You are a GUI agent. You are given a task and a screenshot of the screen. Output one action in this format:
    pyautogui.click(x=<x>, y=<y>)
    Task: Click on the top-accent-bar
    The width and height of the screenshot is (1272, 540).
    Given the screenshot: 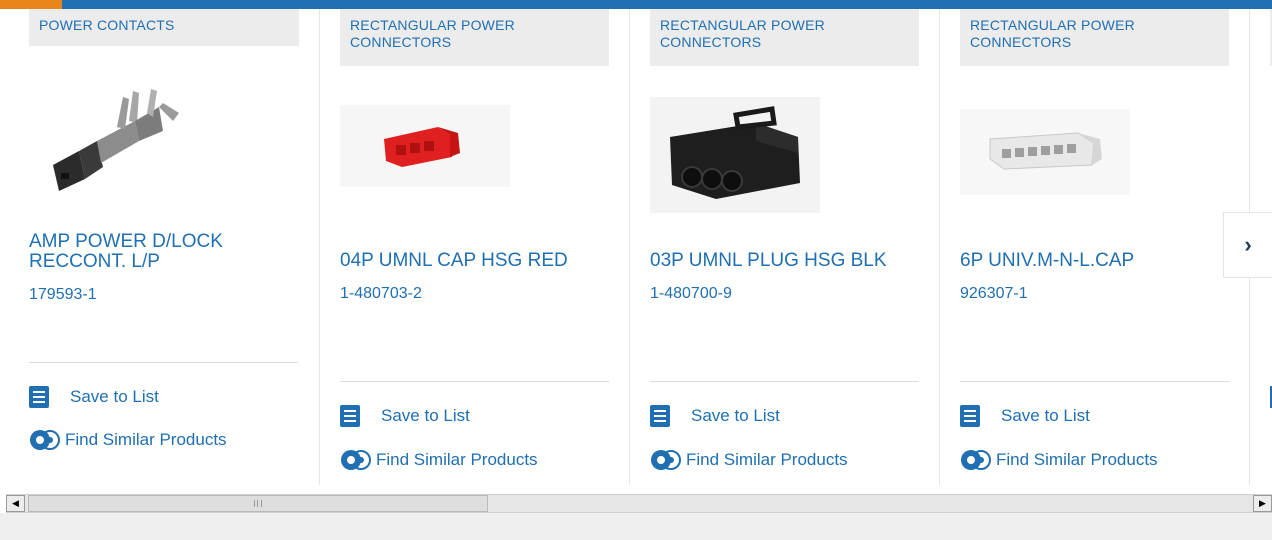 What is the action you would take?
    pyautogui.click(x=636, y=4)
    